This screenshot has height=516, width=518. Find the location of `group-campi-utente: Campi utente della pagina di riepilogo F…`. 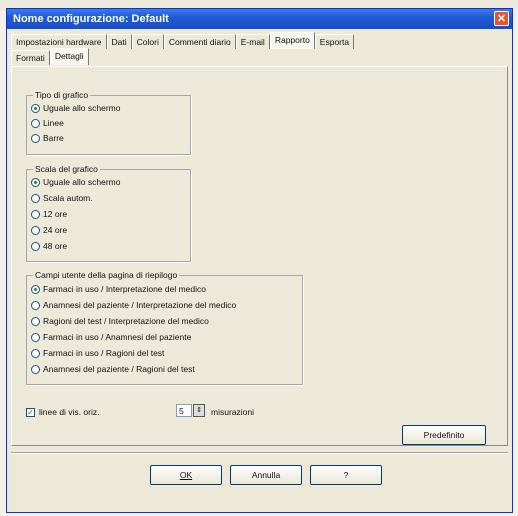

group-campi-utente: Campi utente della pagina di riepilogo F… is located at coordinates (164, 327).